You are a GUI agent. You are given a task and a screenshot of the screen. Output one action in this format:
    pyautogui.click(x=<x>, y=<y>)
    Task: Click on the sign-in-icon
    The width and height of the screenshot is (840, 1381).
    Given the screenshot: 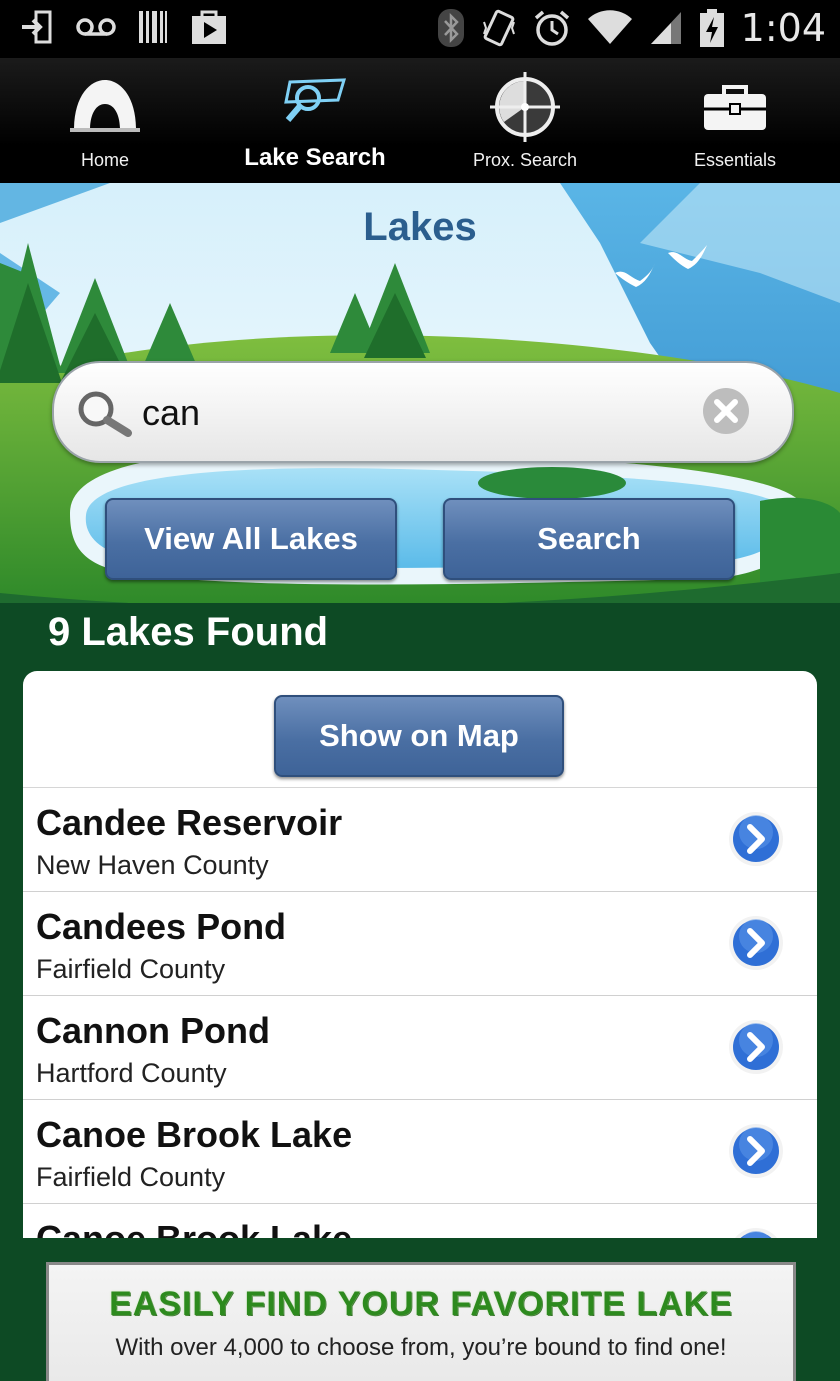 What is the action you would take?
    pyautogui.click(x=37, y=27)
    